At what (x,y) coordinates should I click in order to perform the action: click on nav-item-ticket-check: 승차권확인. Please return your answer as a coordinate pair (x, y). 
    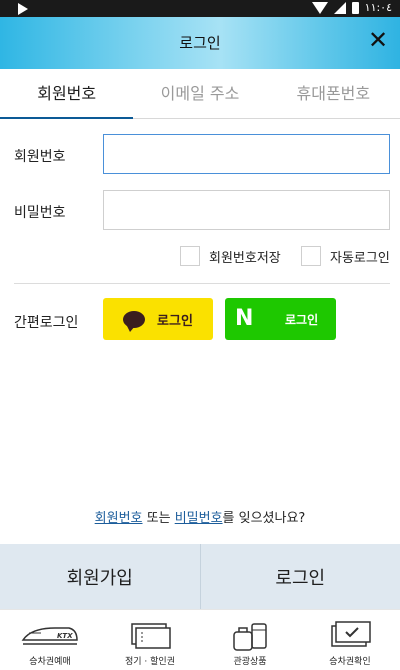
    Looking at the image, I should click on (350, 640).